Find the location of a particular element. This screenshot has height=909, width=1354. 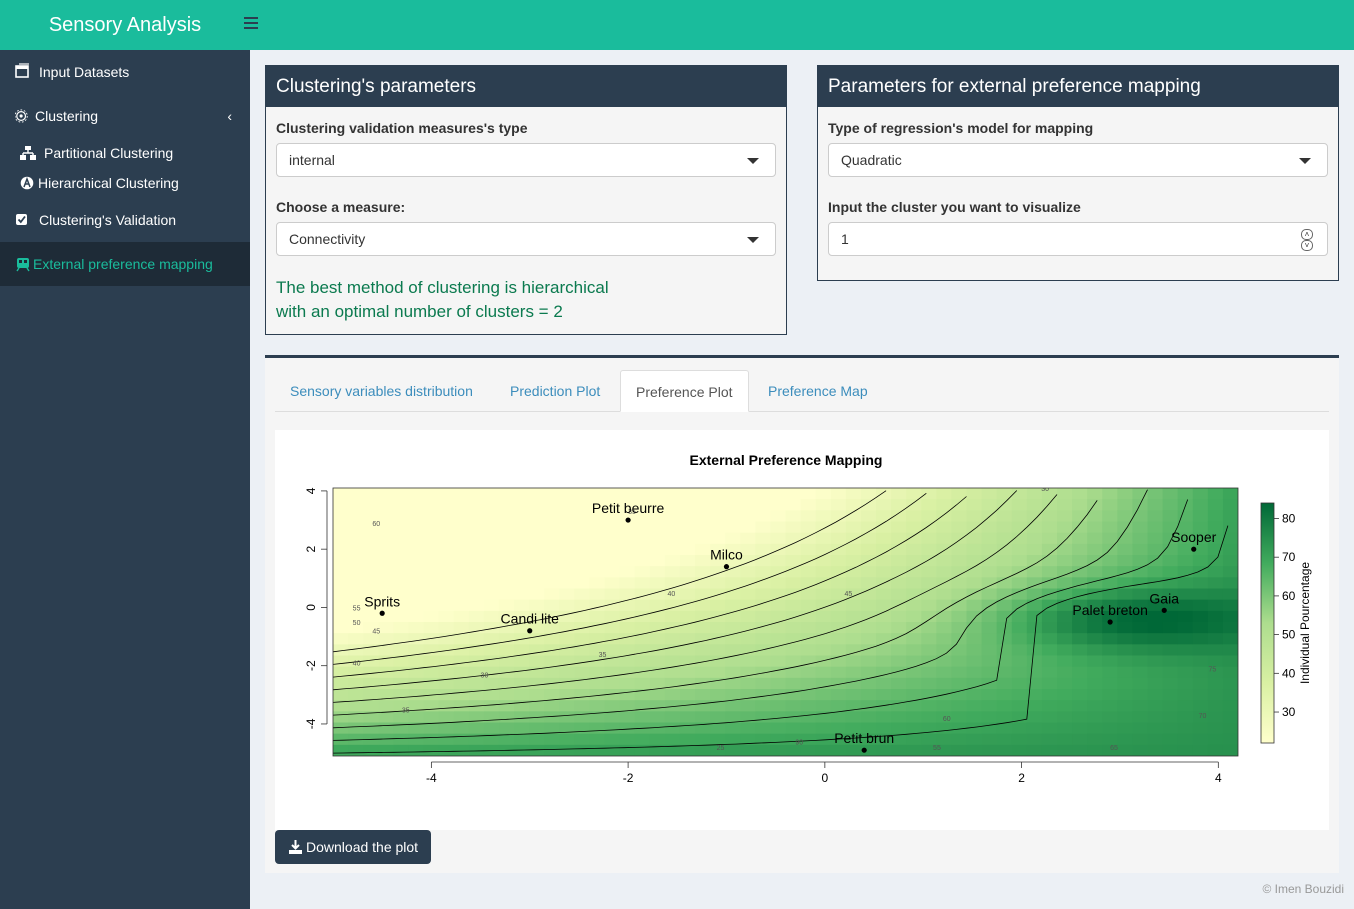

measure-select: Connectivity is located at coordinates (526, 239).